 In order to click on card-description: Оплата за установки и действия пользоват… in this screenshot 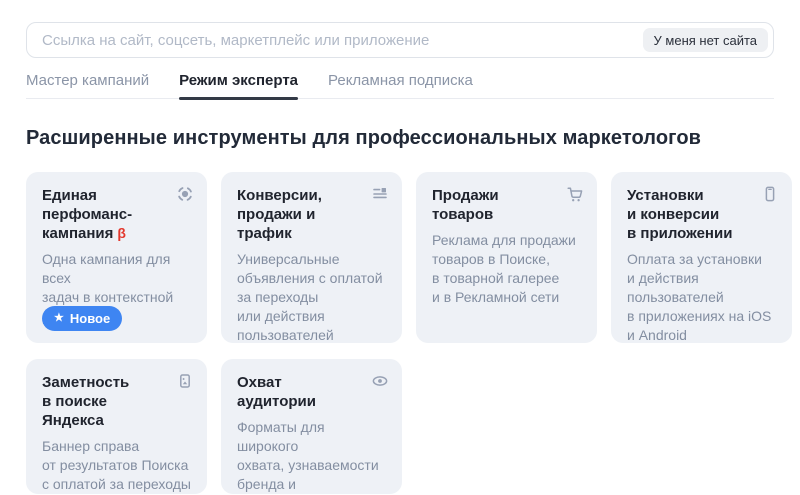, I will do `click(699, 297)`.